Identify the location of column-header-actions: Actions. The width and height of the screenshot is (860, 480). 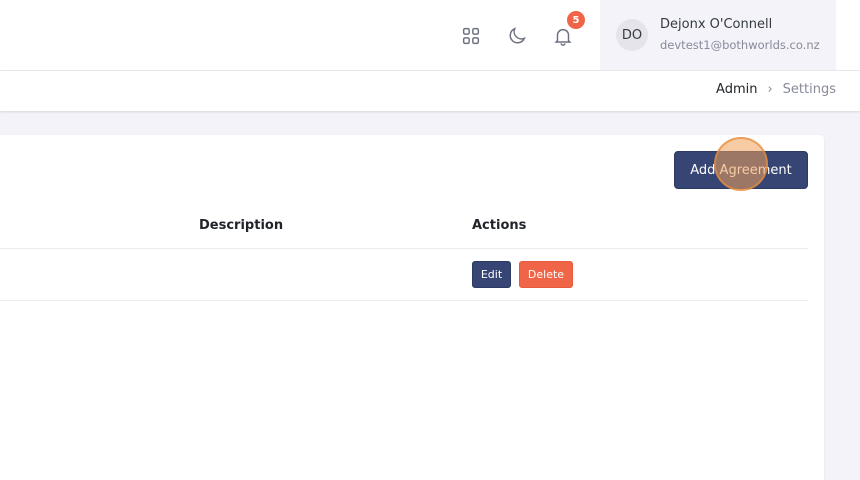
(499, 225).